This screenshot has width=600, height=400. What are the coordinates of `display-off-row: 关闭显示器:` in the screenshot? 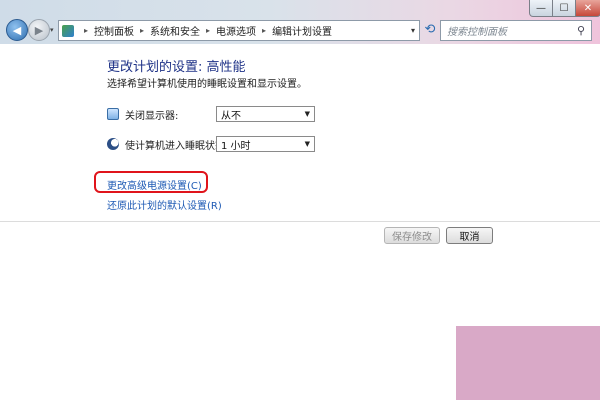 It's located at (162, 114).